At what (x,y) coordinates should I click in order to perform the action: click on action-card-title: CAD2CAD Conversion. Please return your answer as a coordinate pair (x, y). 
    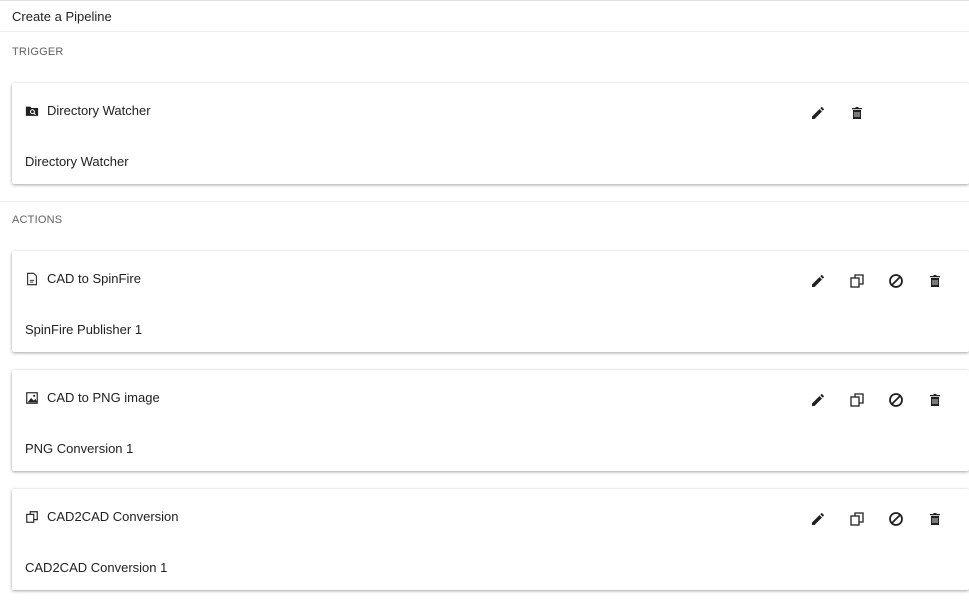
    Looking at the image, I should click on (102, 516).